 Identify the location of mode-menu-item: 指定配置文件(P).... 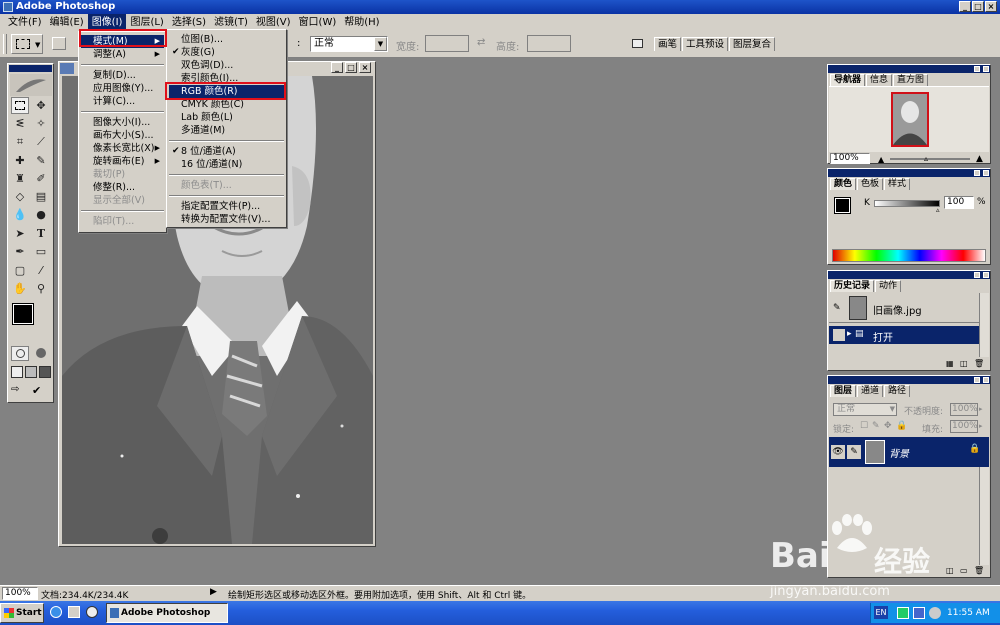
(226, 206).